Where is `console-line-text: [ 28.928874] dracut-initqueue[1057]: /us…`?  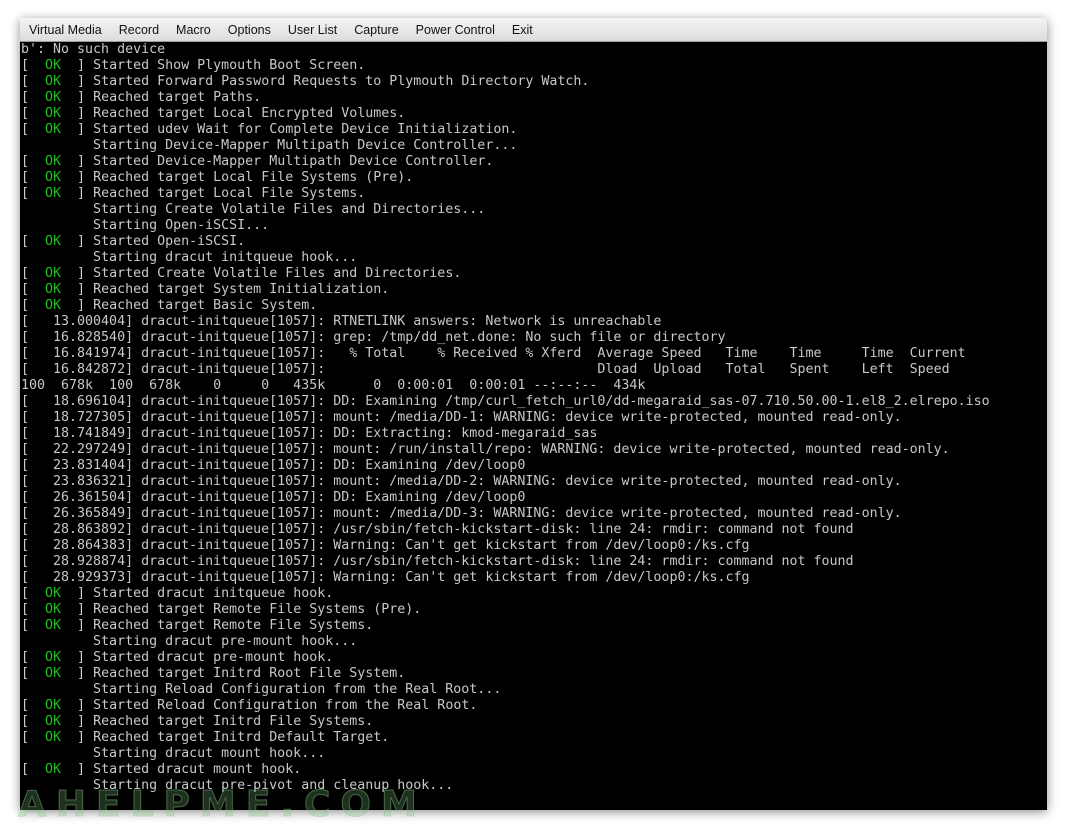
console-line-text: [ 28.928874] dracut-initqueue[1057]: /us… is located at coordinates (437, 561).